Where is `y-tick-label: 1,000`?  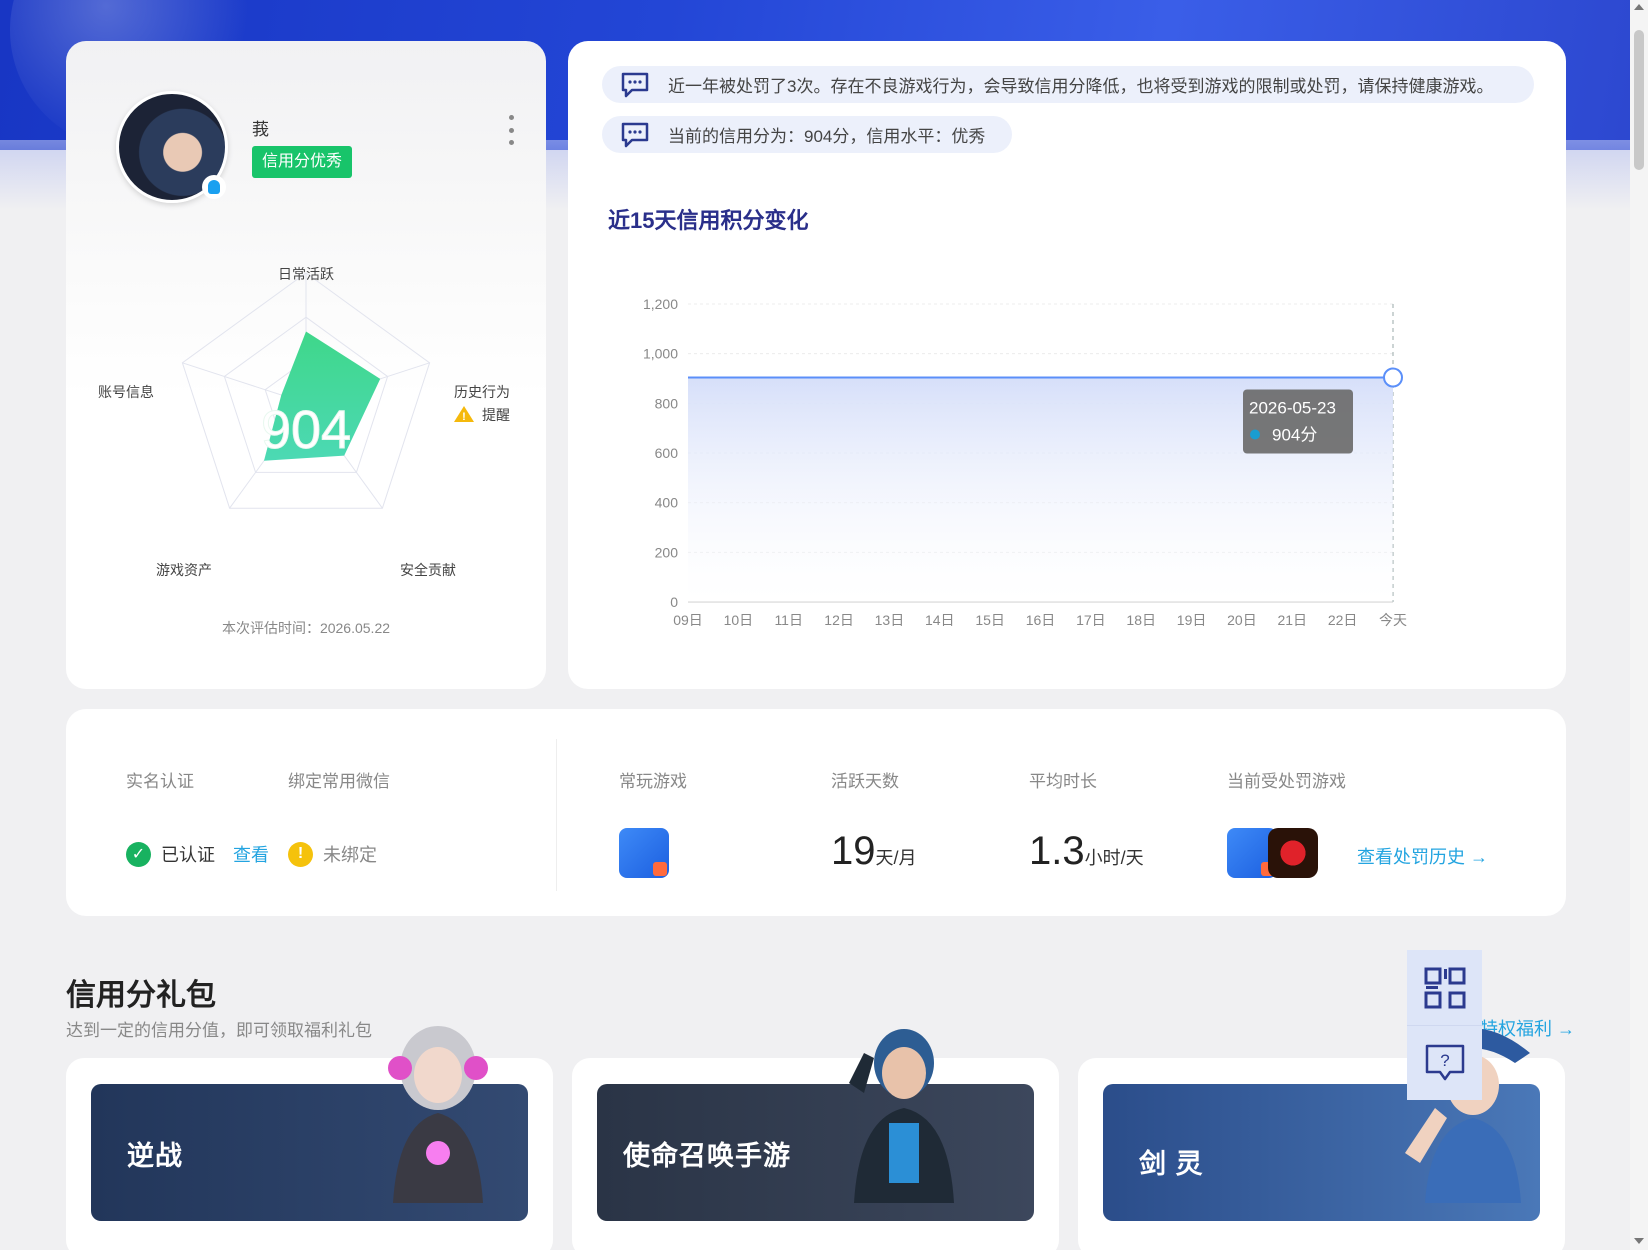 y-tick-label: 1,000 is located at coordinates (660, 354).